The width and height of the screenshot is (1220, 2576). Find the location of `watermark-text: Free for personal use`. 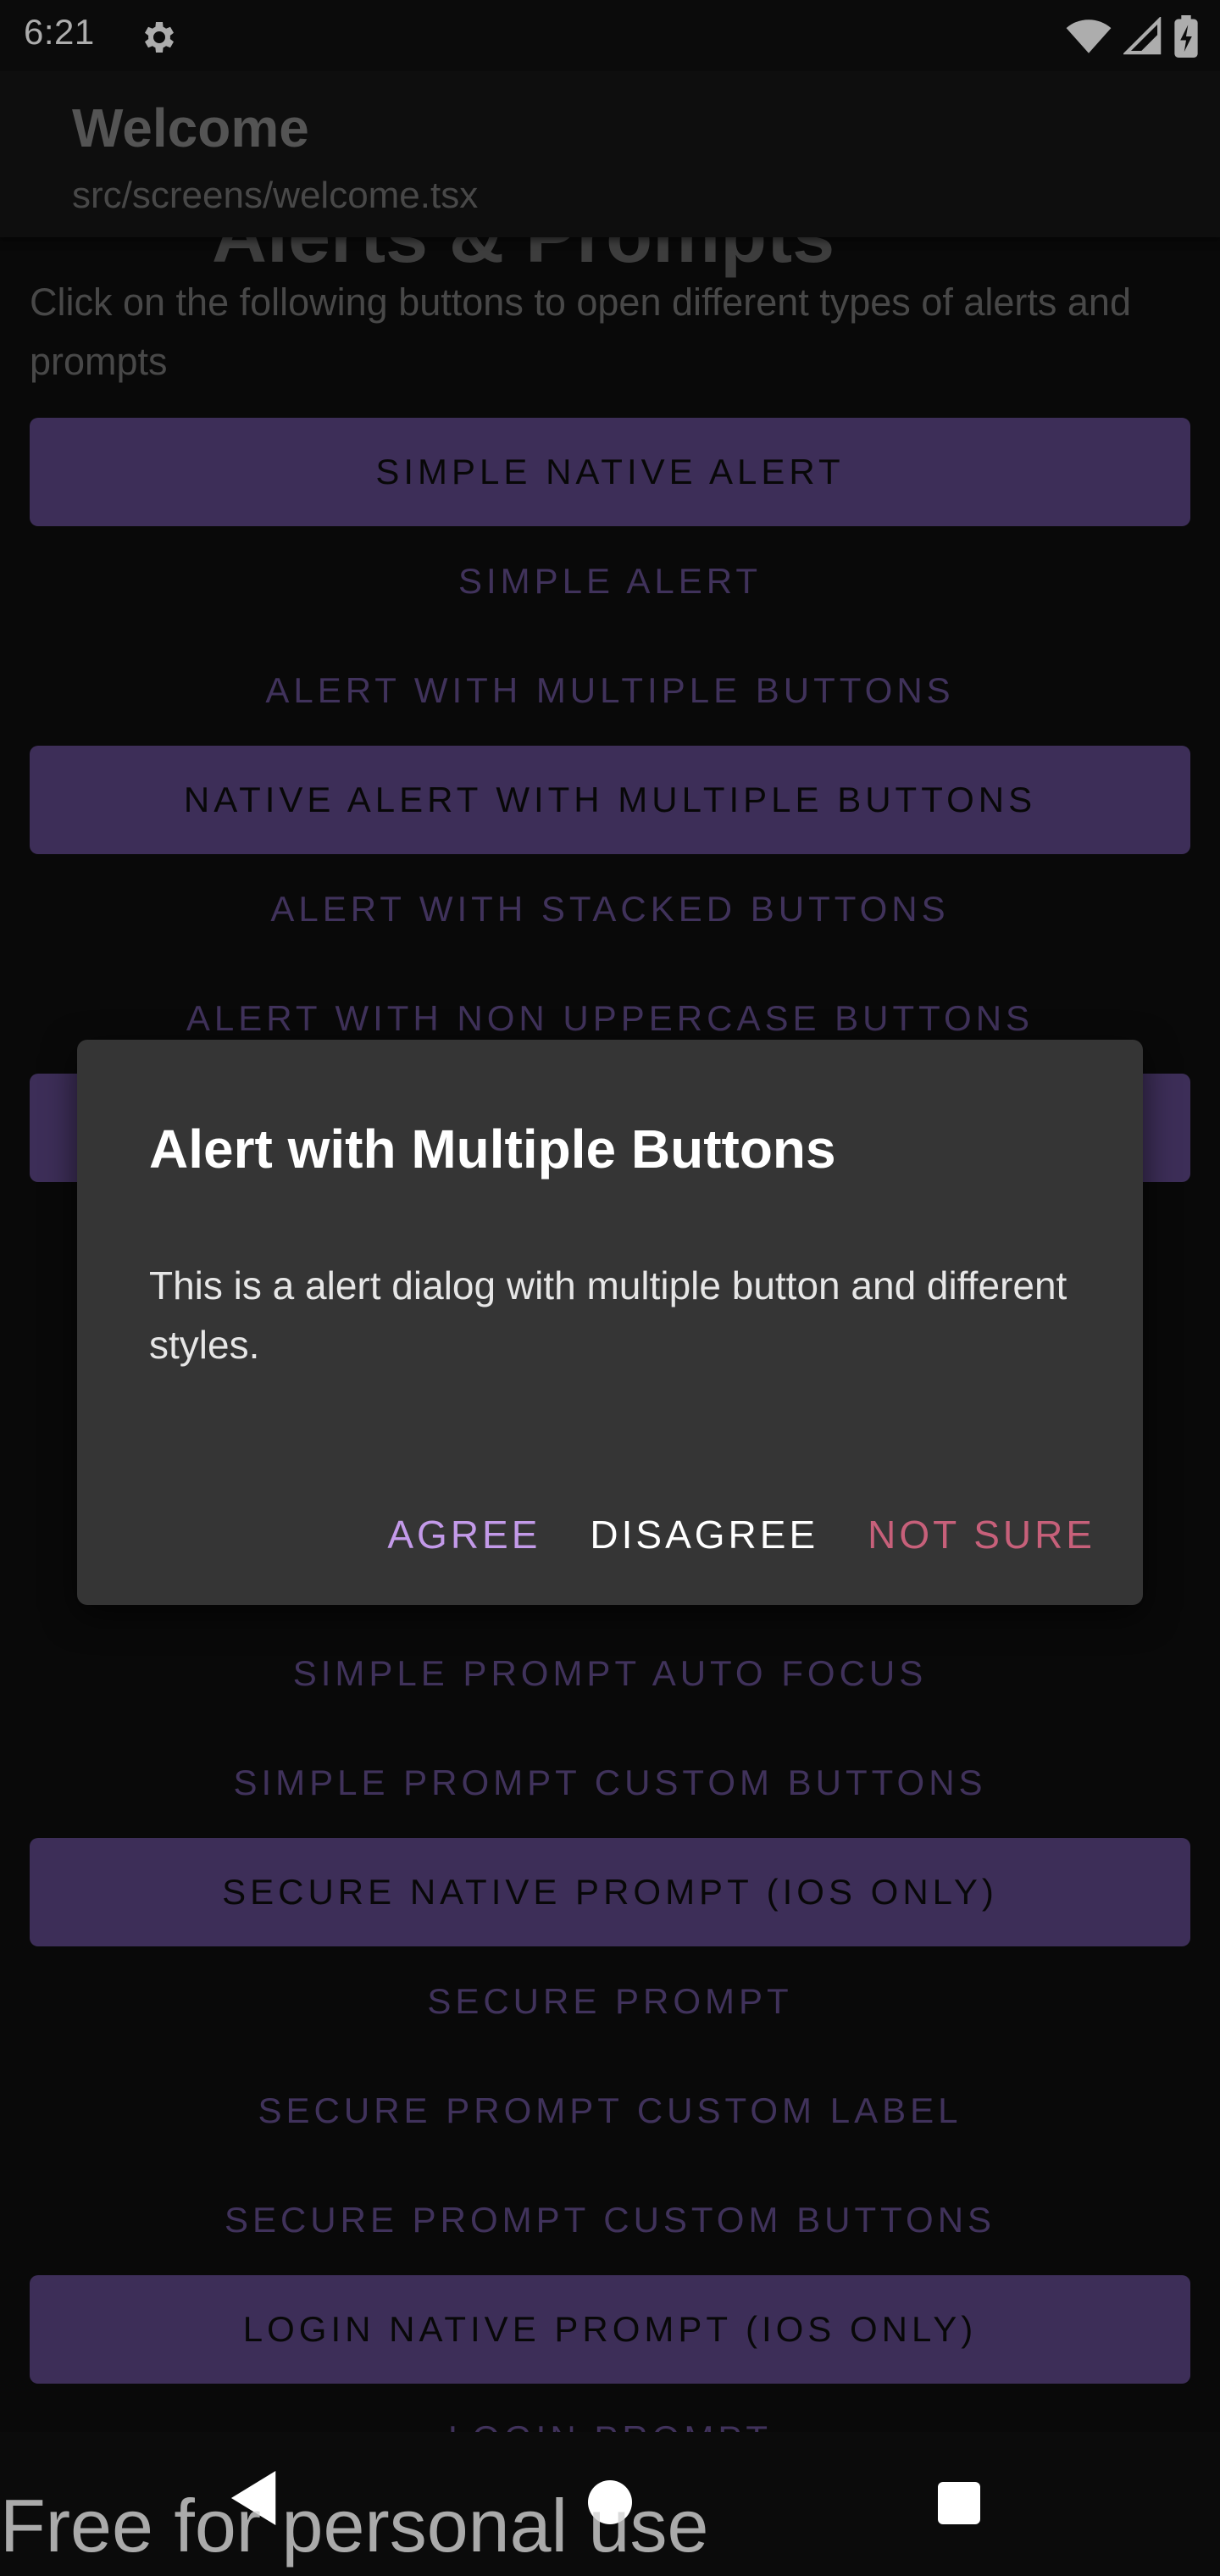

watermark-text: Free for personal use is located at coordinates (354, 2526).